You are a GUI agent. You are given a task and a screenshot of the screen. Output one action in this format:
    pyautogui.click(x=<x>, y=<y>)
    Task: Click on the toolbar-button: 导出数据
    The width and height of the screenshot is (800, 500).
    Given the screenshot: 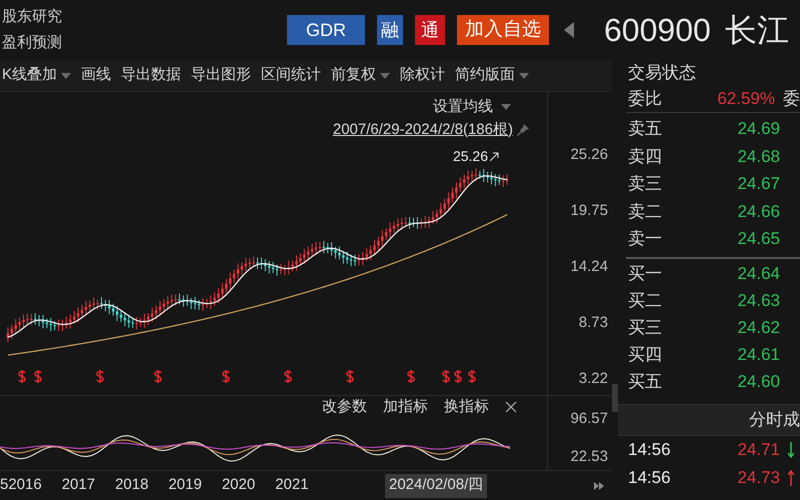 What is the action you would take?
    pyautogui.click(x=151, y=75)
    